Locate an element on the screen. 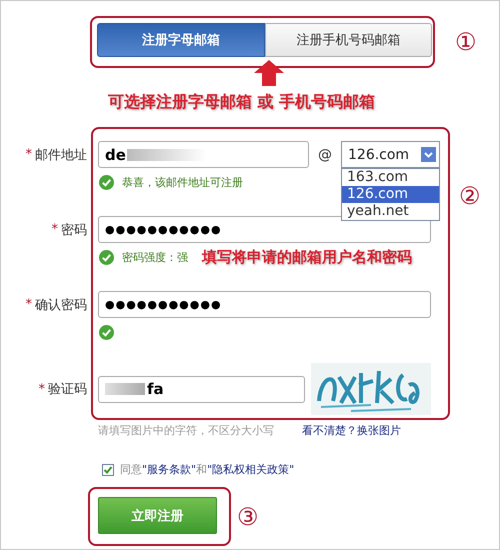 The image size is (500, 550). agree-checkbox is located at coordinates (108, 470).